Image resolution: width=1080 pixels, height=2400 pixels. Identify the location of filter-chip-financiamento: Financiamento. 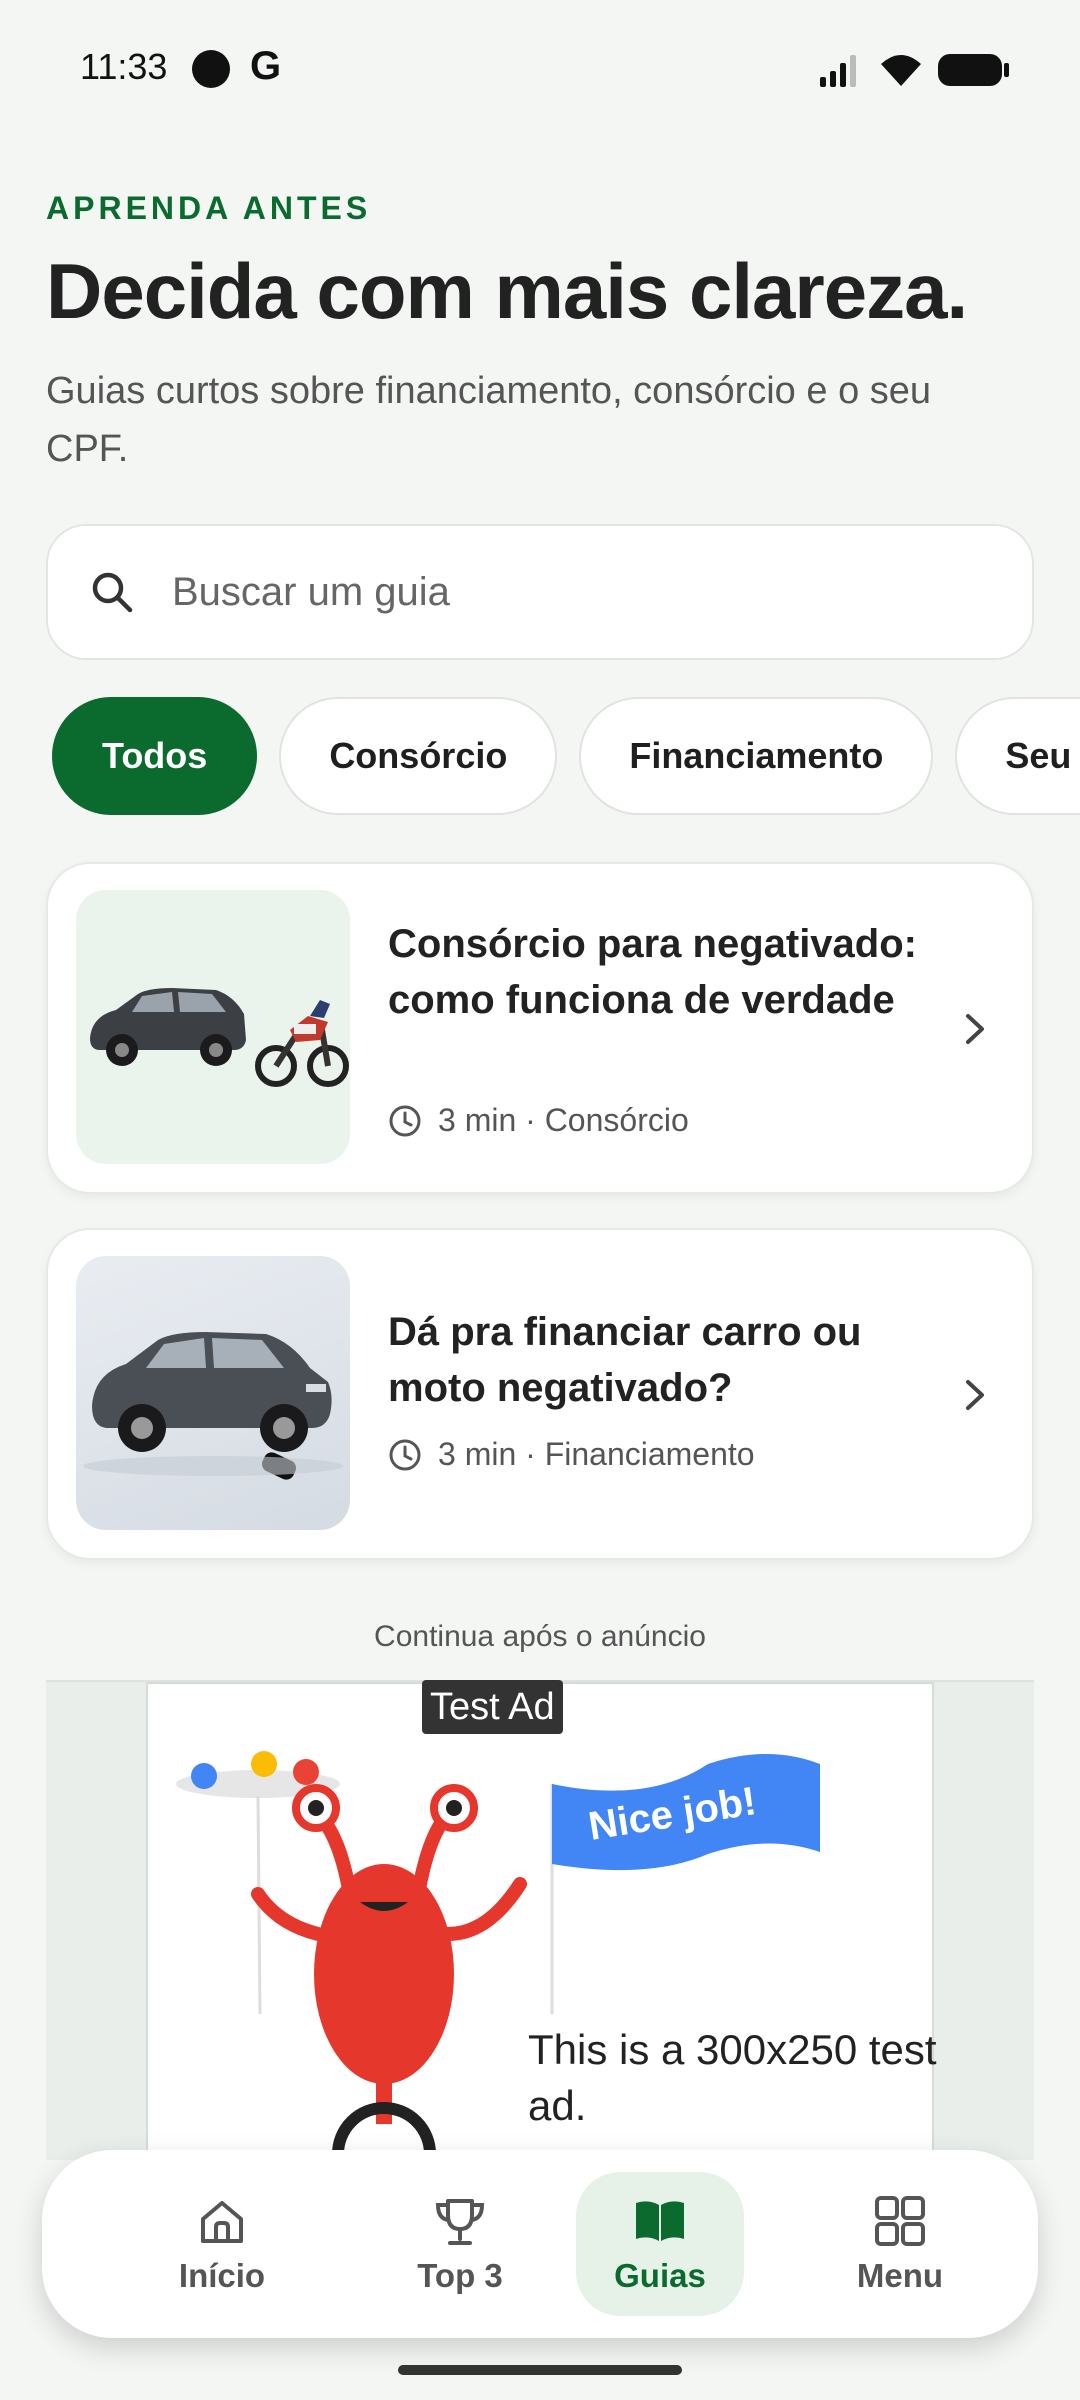
(756, 756).